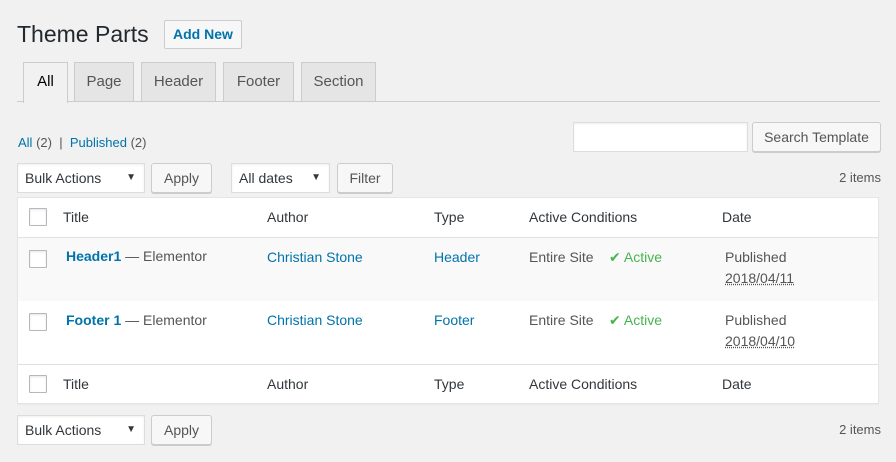  What do you see at coordinates (93, 320) in the screenshot?
I see `row-title-link: Footer 1` at bounding box center [93, 320].